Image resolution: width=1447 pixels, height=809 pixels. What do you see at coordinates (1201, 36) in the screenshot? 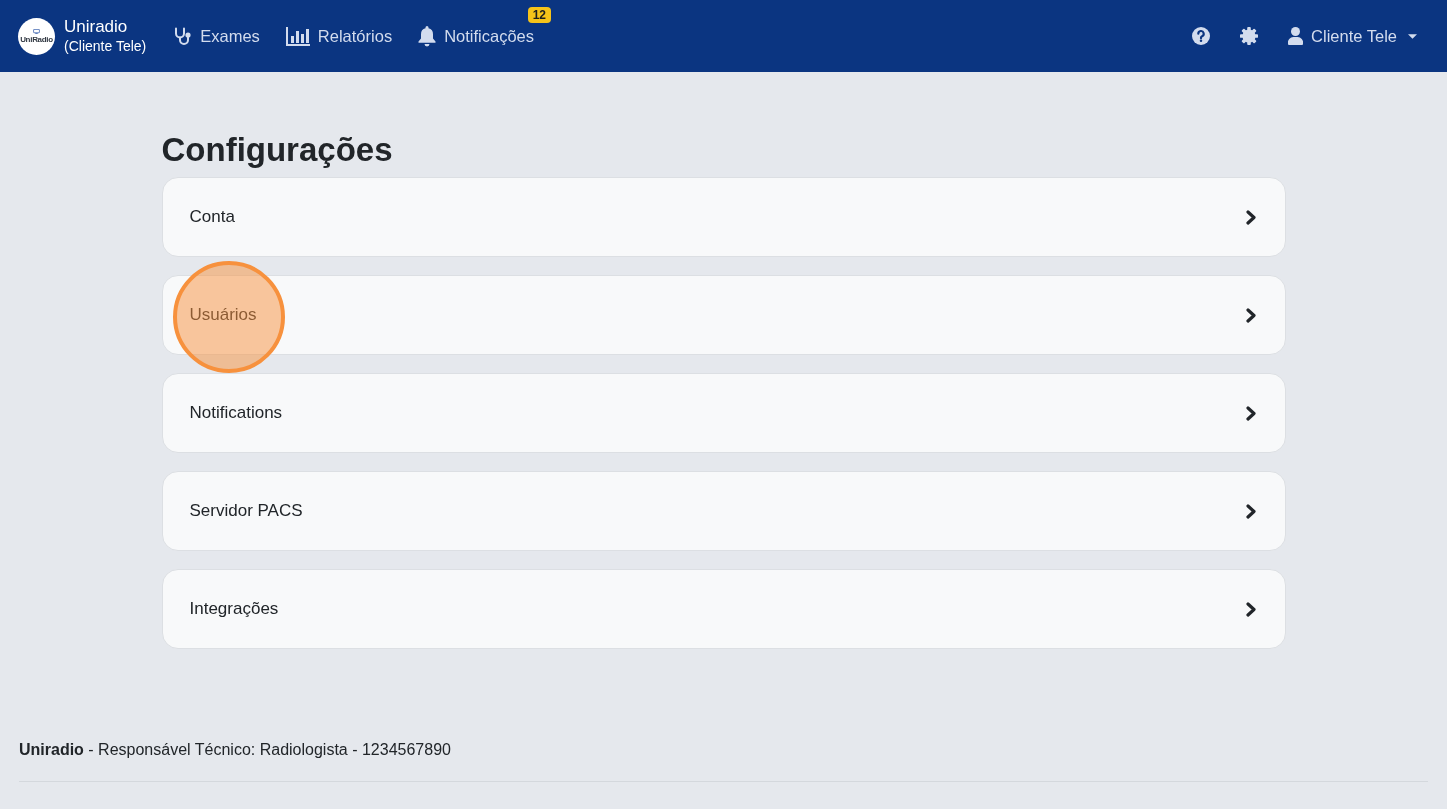
I see `help-icon` at bounding box center [1201, 36].